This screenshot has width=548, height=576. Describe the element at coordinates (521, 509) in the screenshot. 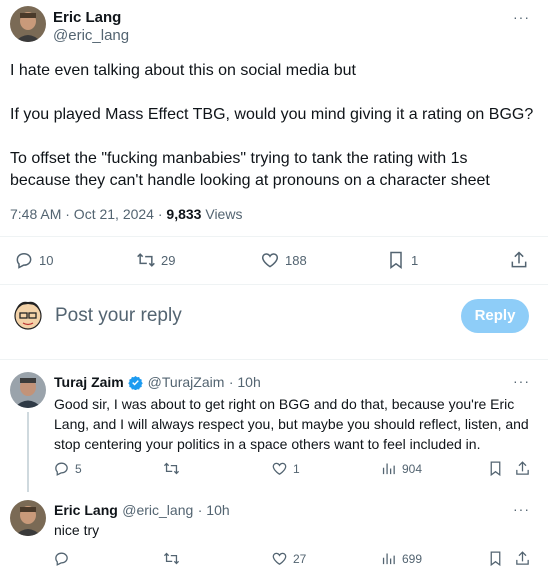

I see `reply-2-more-options-icon: ···` at that location.